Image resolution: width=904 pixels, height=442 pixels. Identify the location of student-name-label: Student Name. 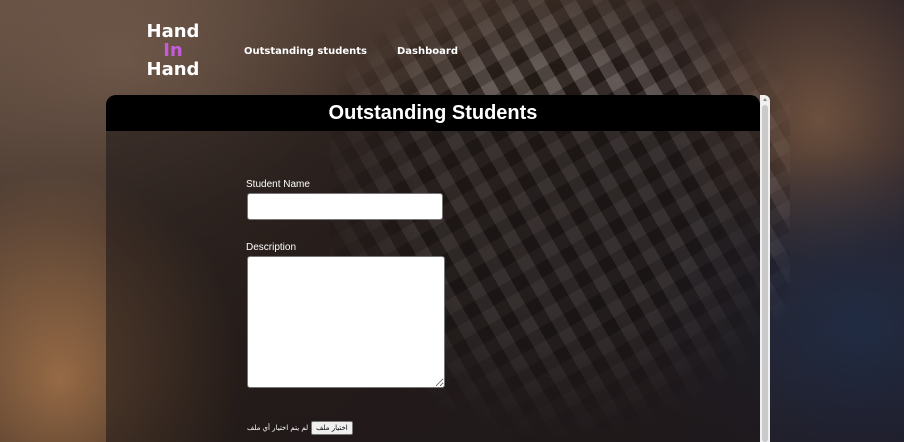
(278, 184).